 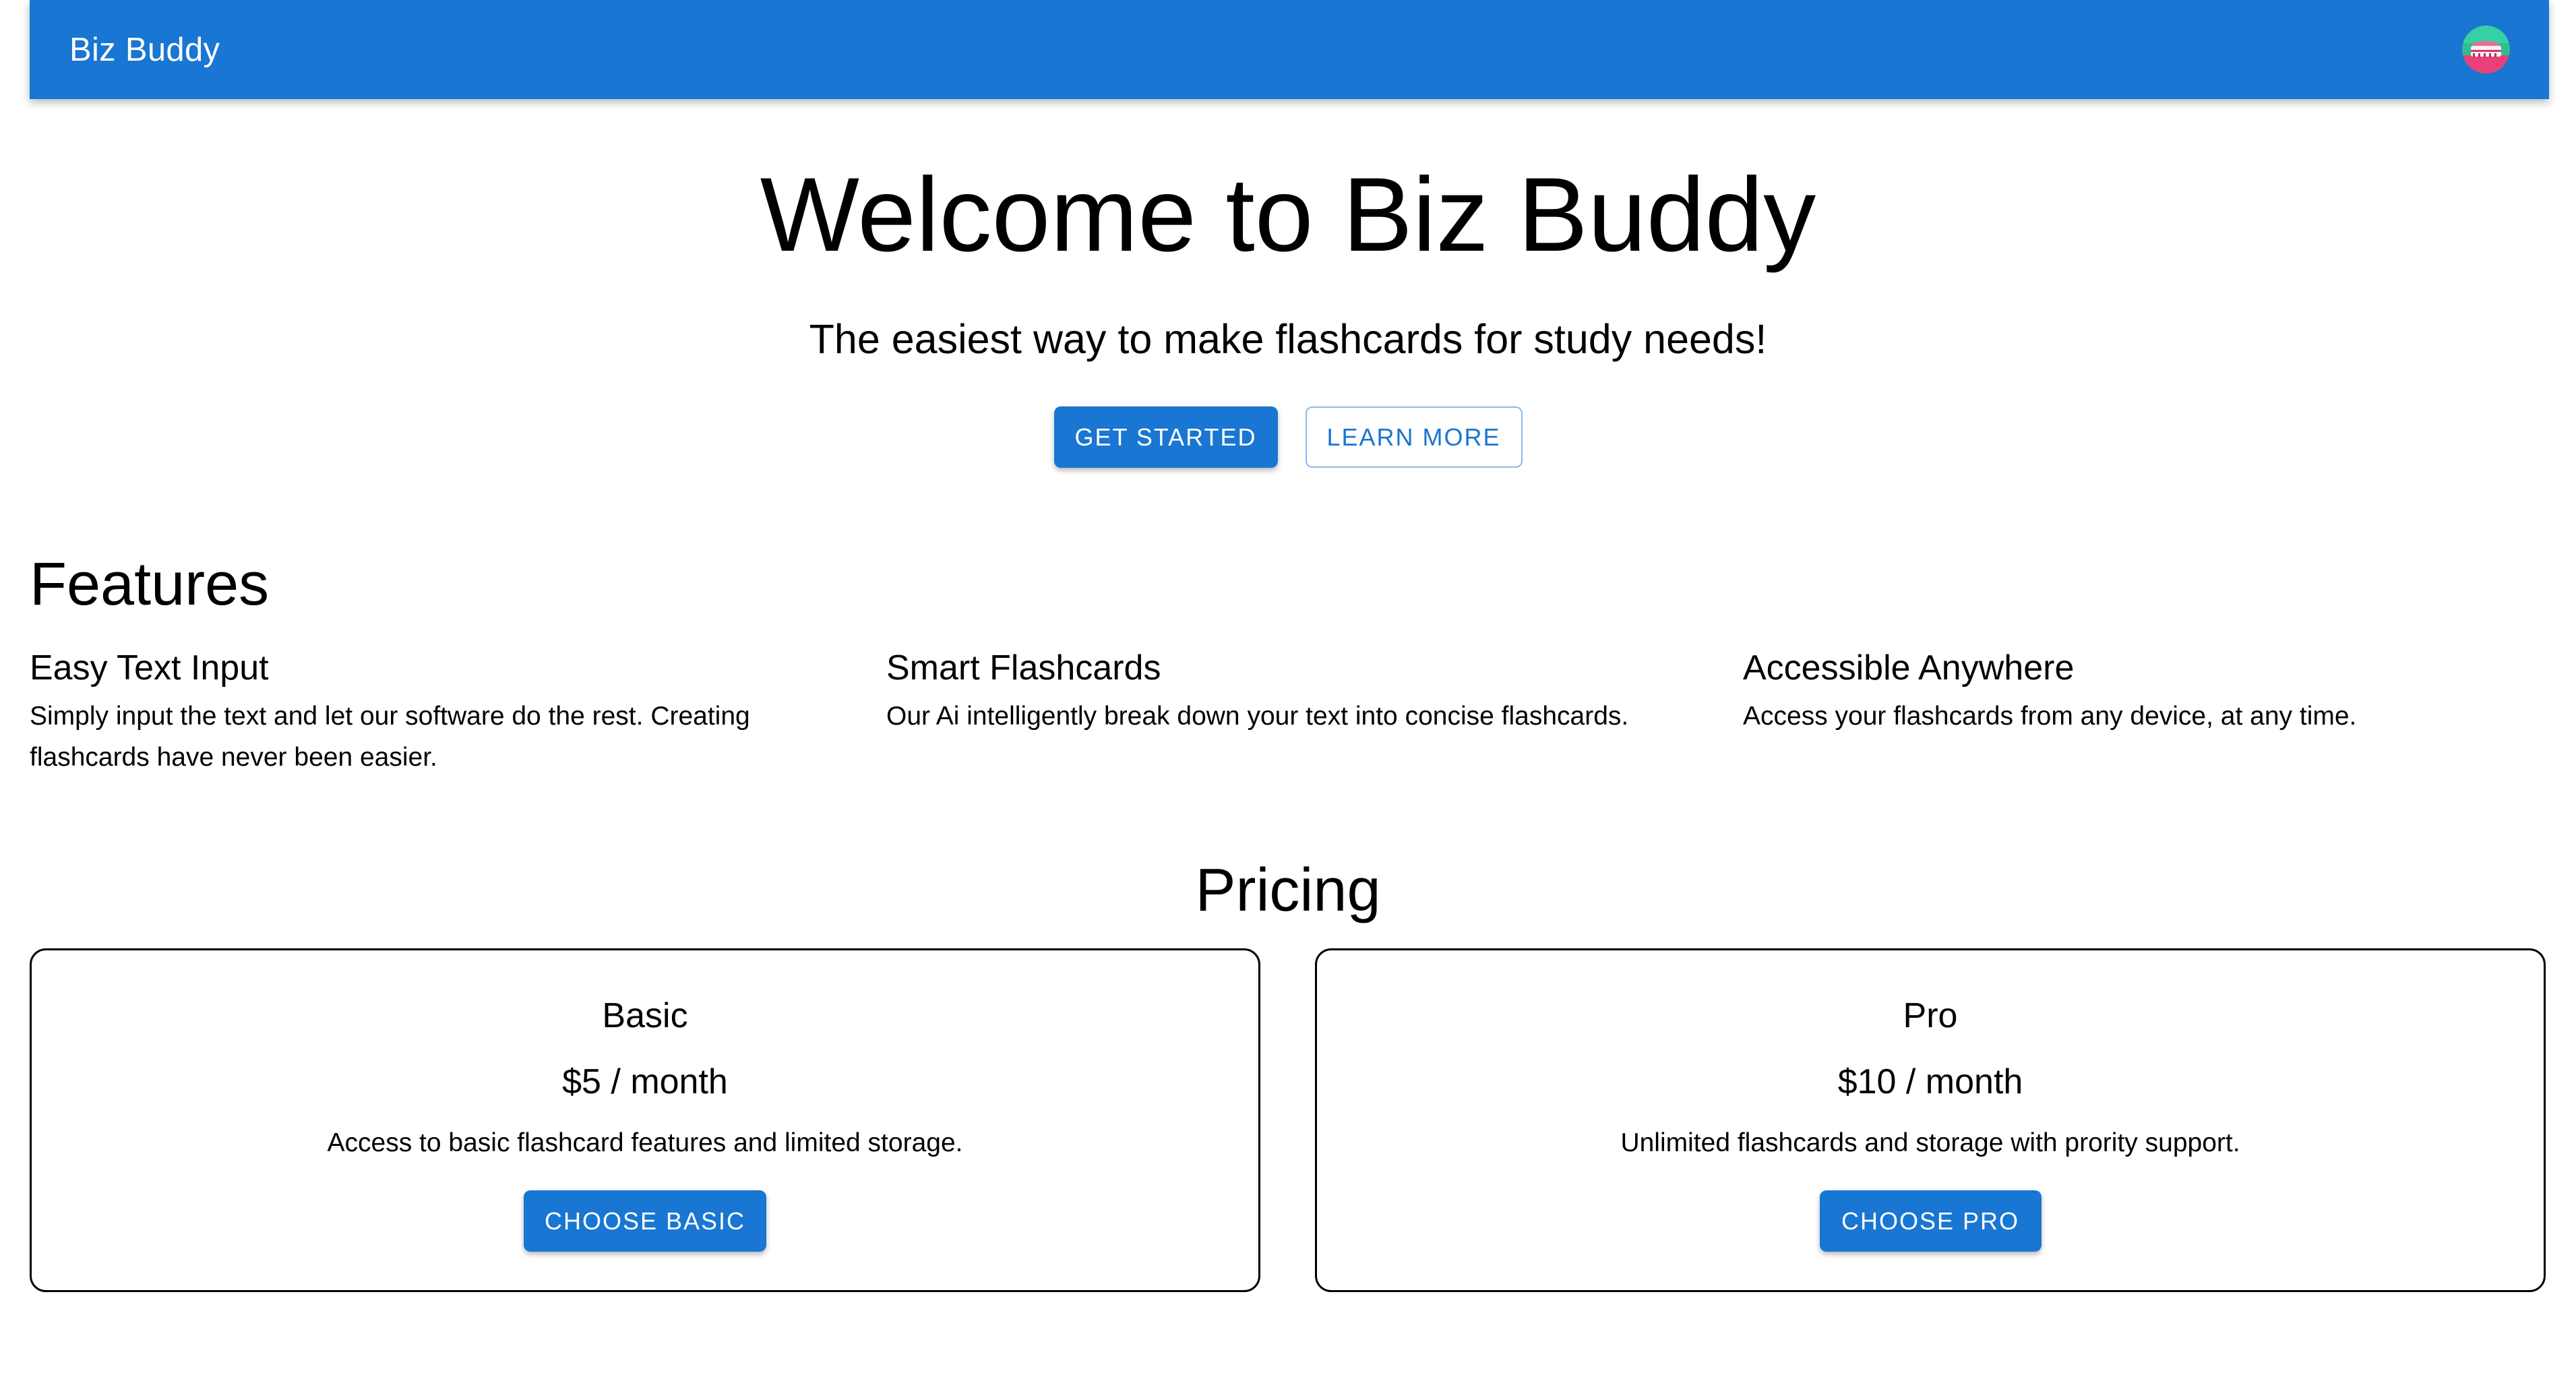 I want to click on choose-basic-button: Choose Basic, so click(x=645, y=1221).